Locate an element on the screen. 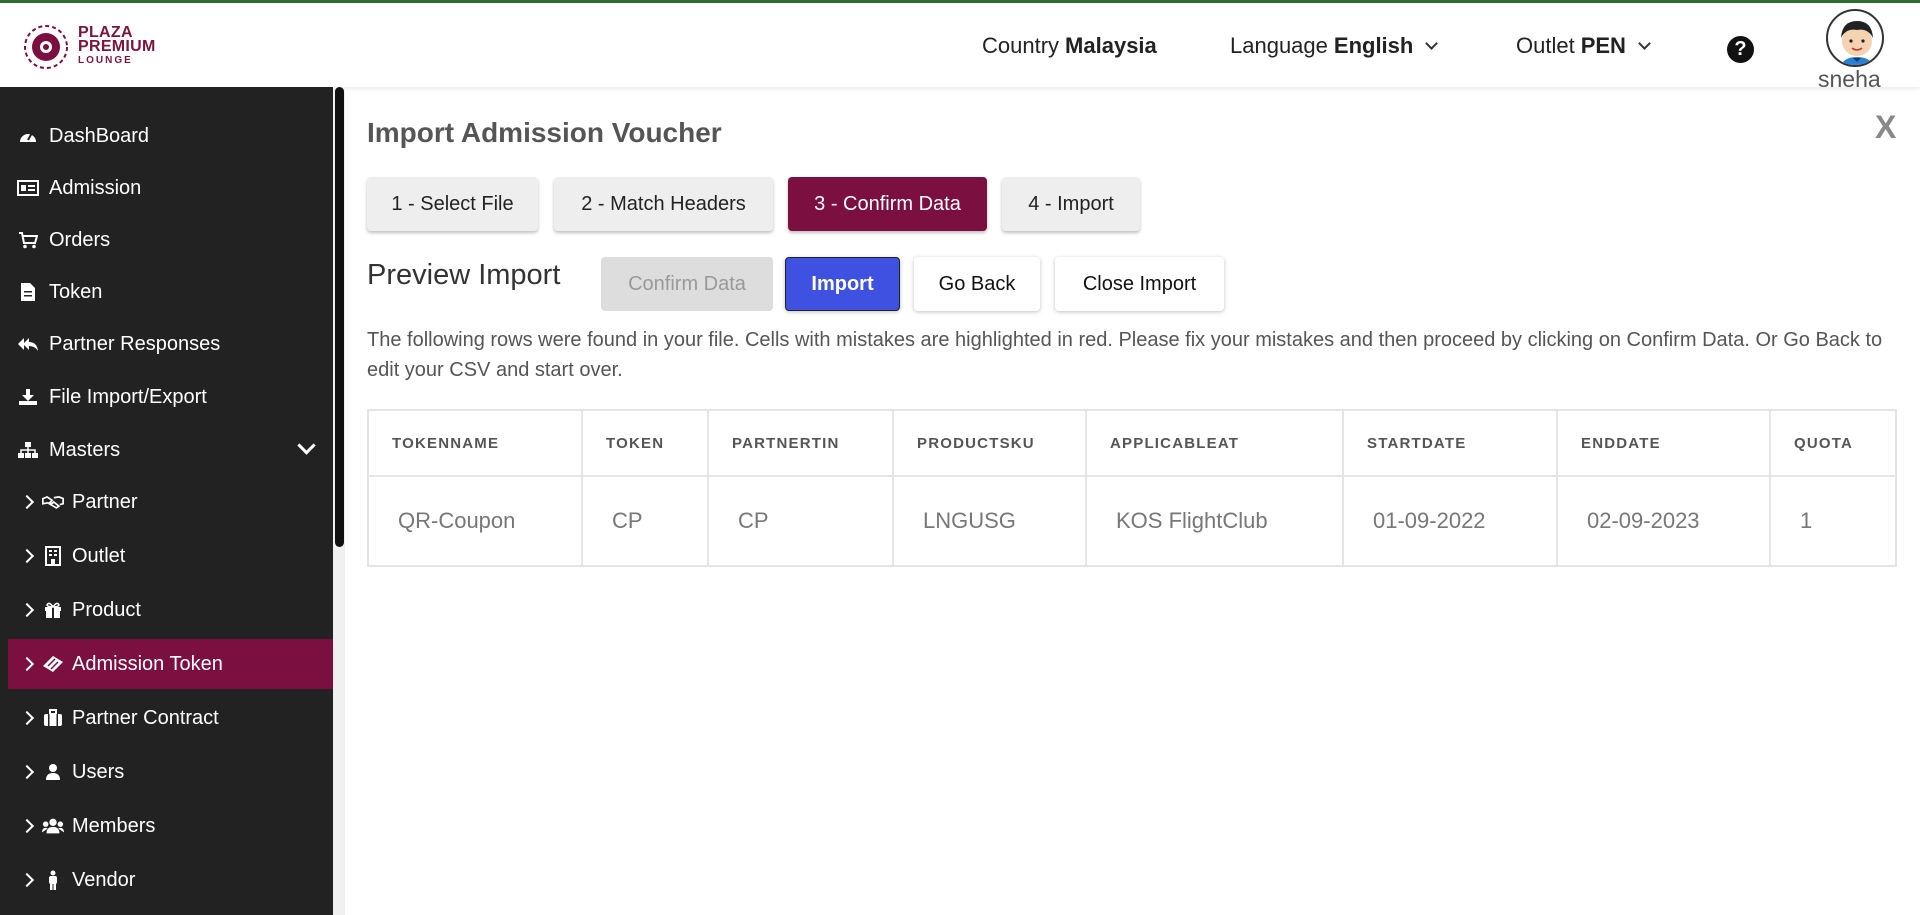  file-icon is located at coordinates (28, 292).